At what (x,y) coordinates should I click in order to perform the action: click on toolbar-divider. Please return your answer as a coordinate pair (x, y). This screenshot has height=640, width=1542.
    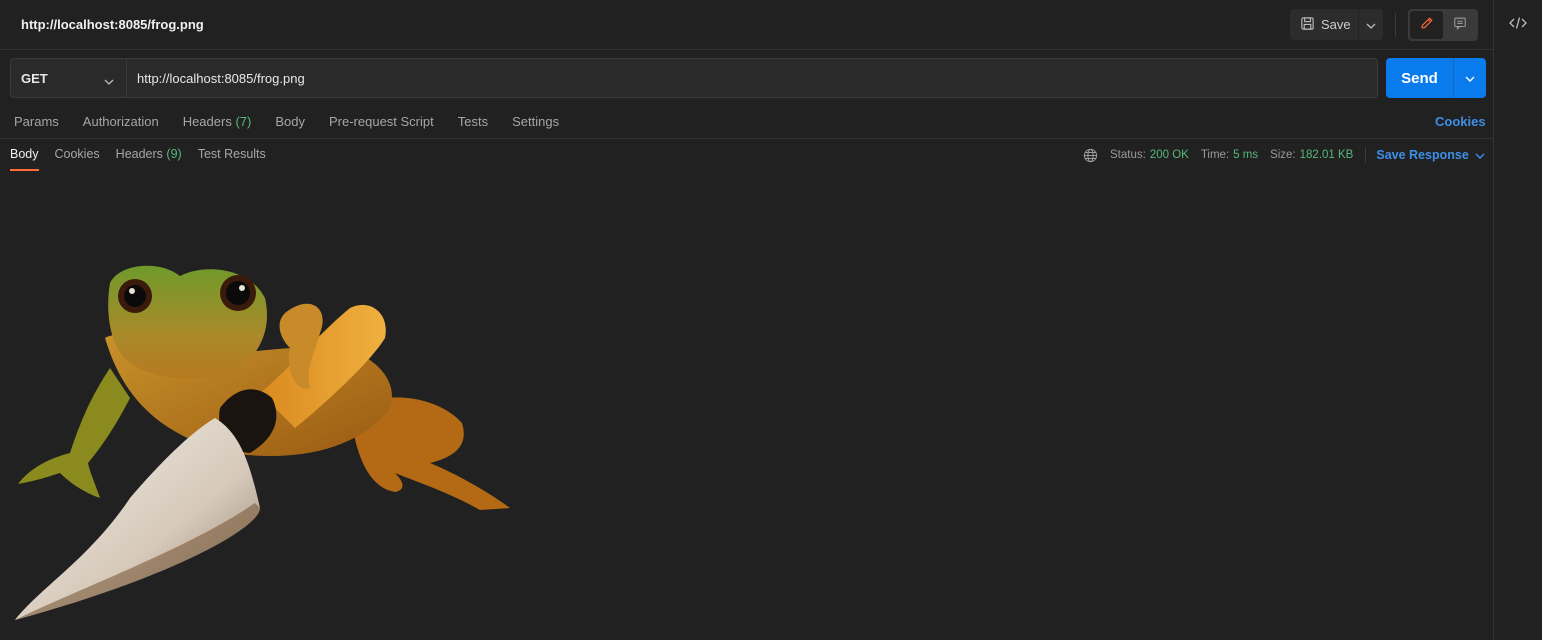
    Looking at the image, I should click on (1395, 25).